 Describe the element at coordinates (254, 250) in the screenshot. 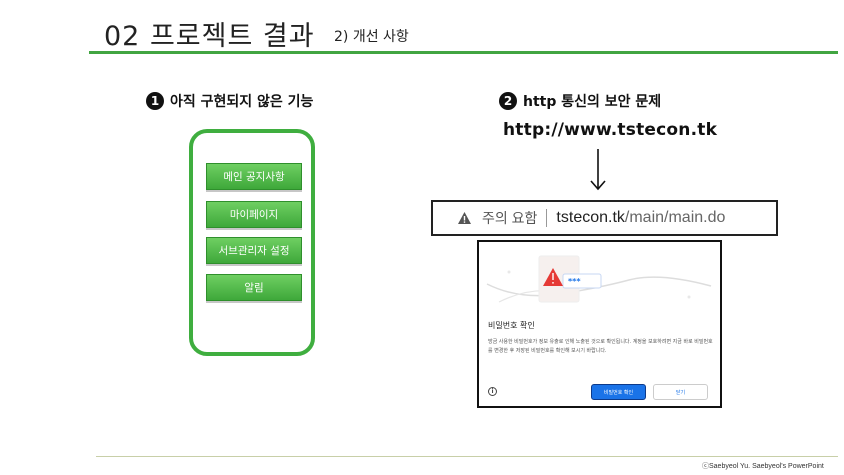

I see `menu-button-subadmin-settings: 서브관리자 설정` at that location.